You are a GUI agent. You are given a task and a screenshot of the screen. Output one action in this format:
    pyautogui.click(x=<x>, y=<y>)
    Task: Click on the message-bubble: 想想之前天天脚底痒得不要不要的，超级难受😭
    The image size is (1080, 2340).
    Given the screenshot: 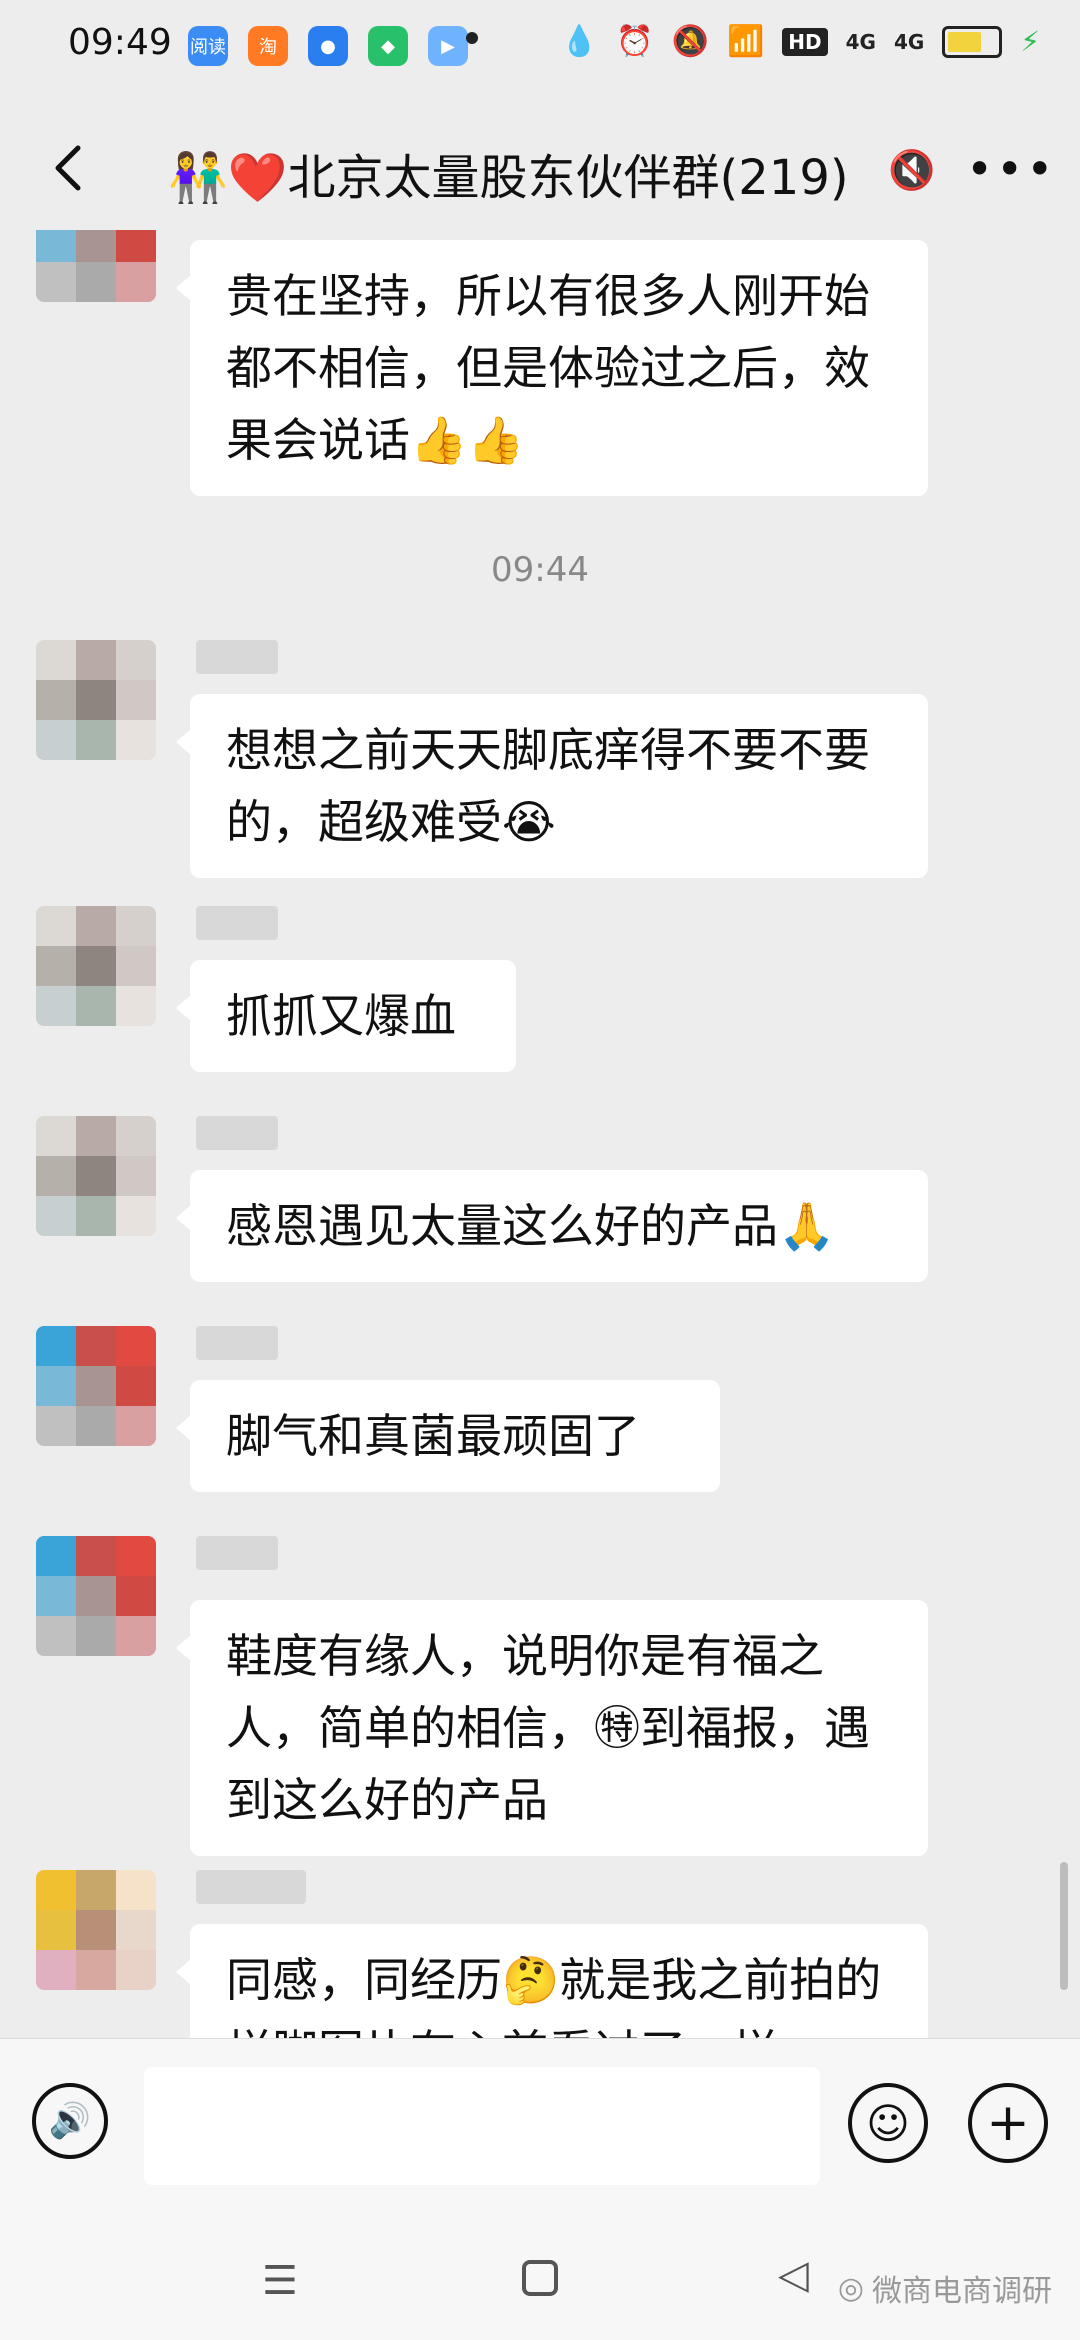 What is the action you would take?
    pyautogui.click(x=552, y=786)
    